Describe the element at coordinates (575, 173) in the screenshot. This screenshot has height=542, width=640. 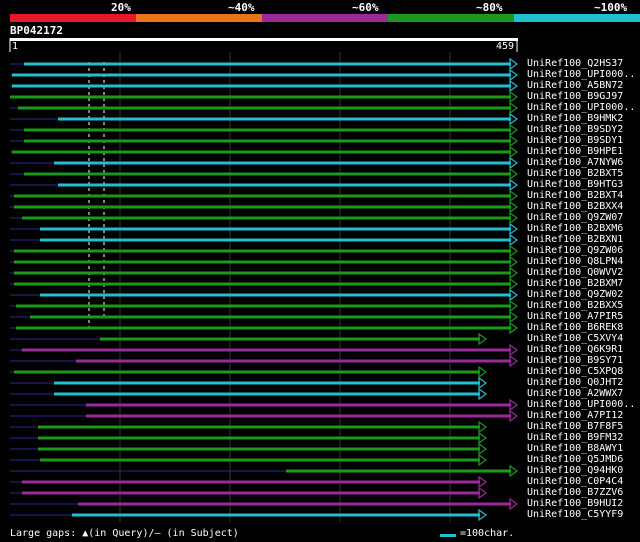
I see `hit-label: UniRef100_B2BXT5` at that location.